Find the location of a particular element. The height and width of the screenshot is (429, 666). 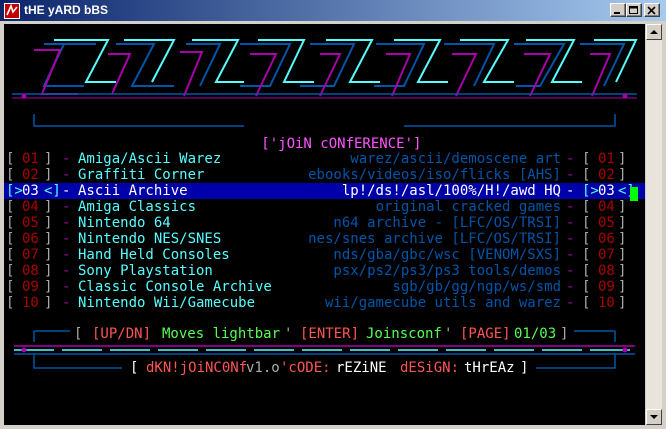

scroll-down-button is located at coordinates (654, 417).